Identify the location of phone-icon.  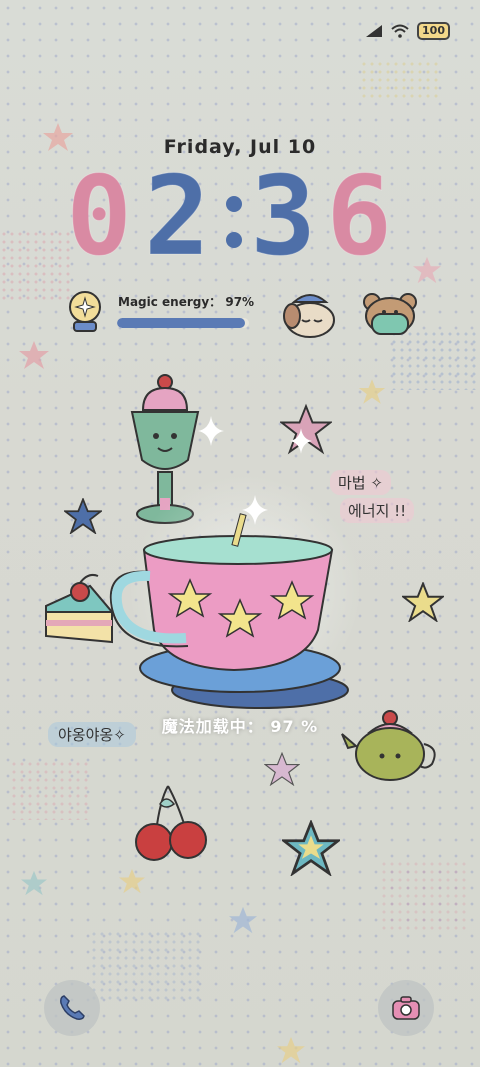
(72, 1007).